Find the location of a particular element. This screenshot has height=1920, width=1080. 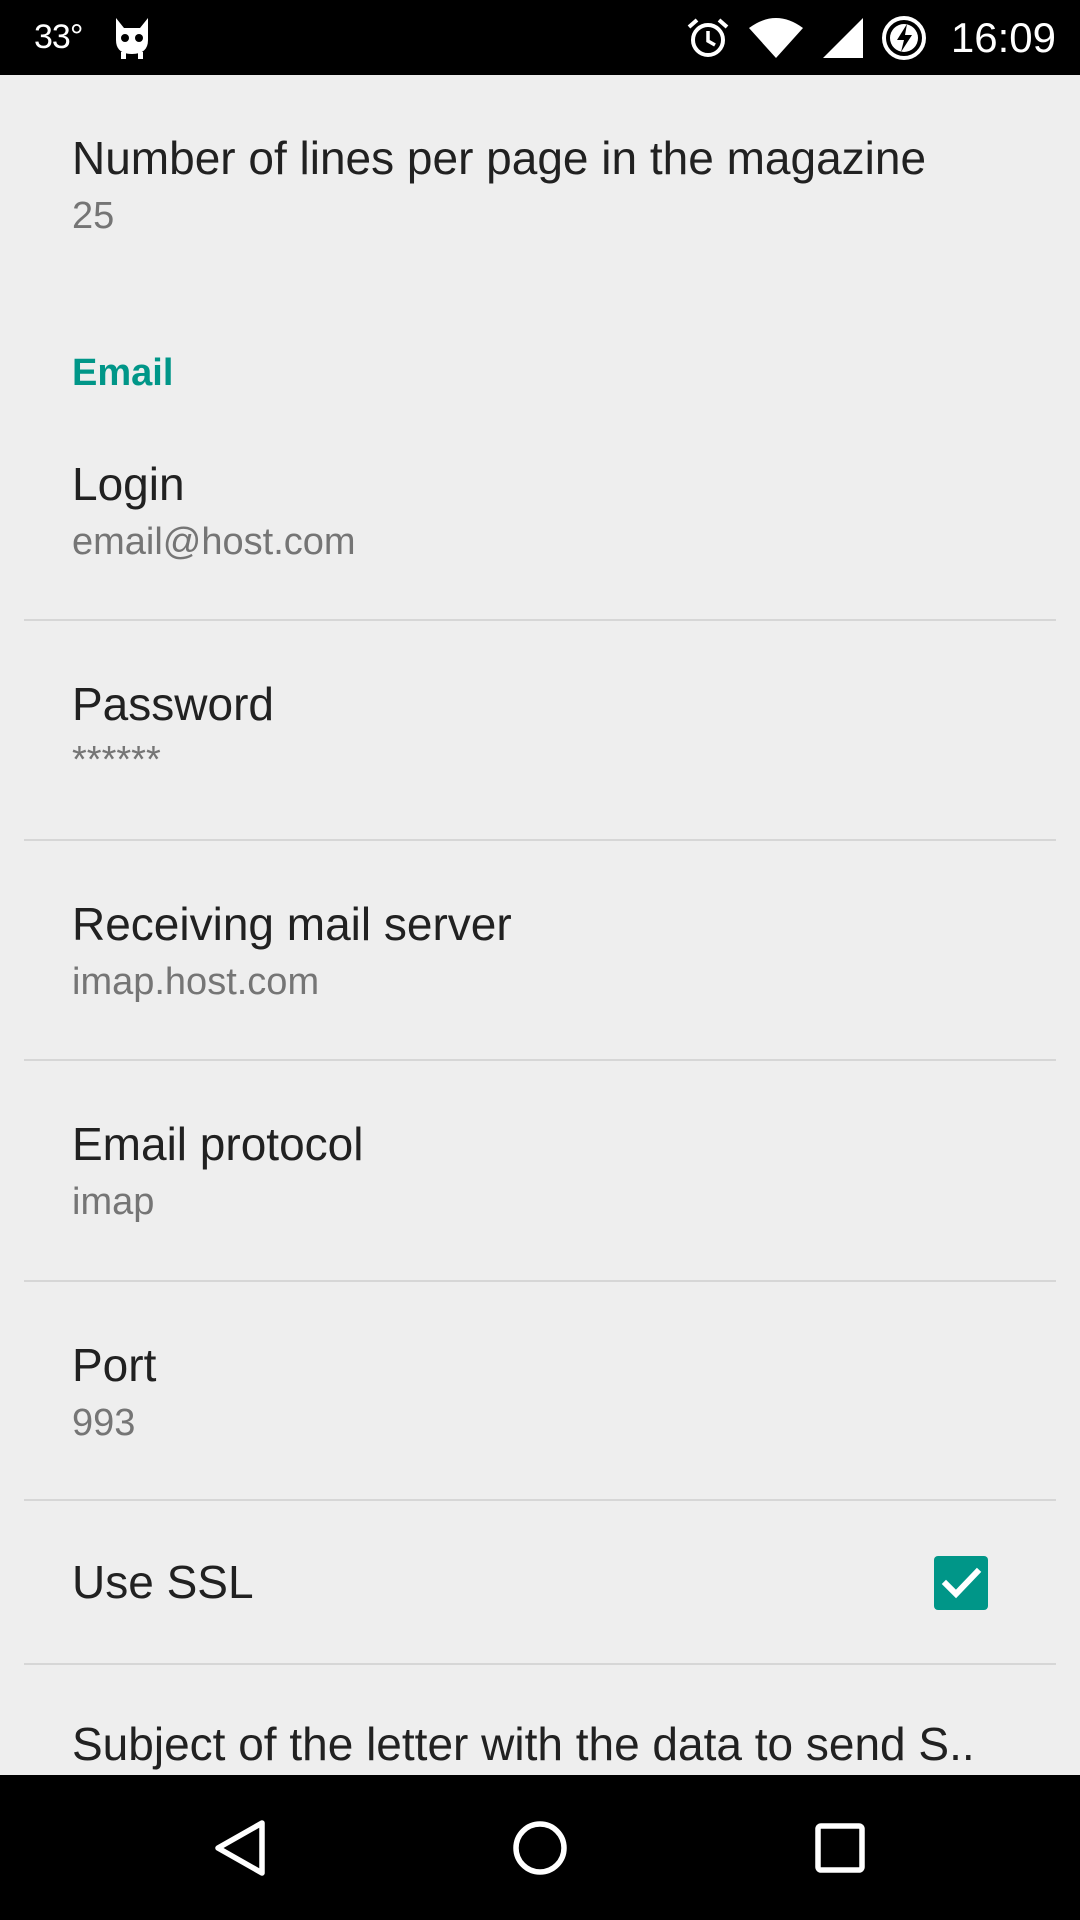

check-icon is located at coordinates (961, 1583).